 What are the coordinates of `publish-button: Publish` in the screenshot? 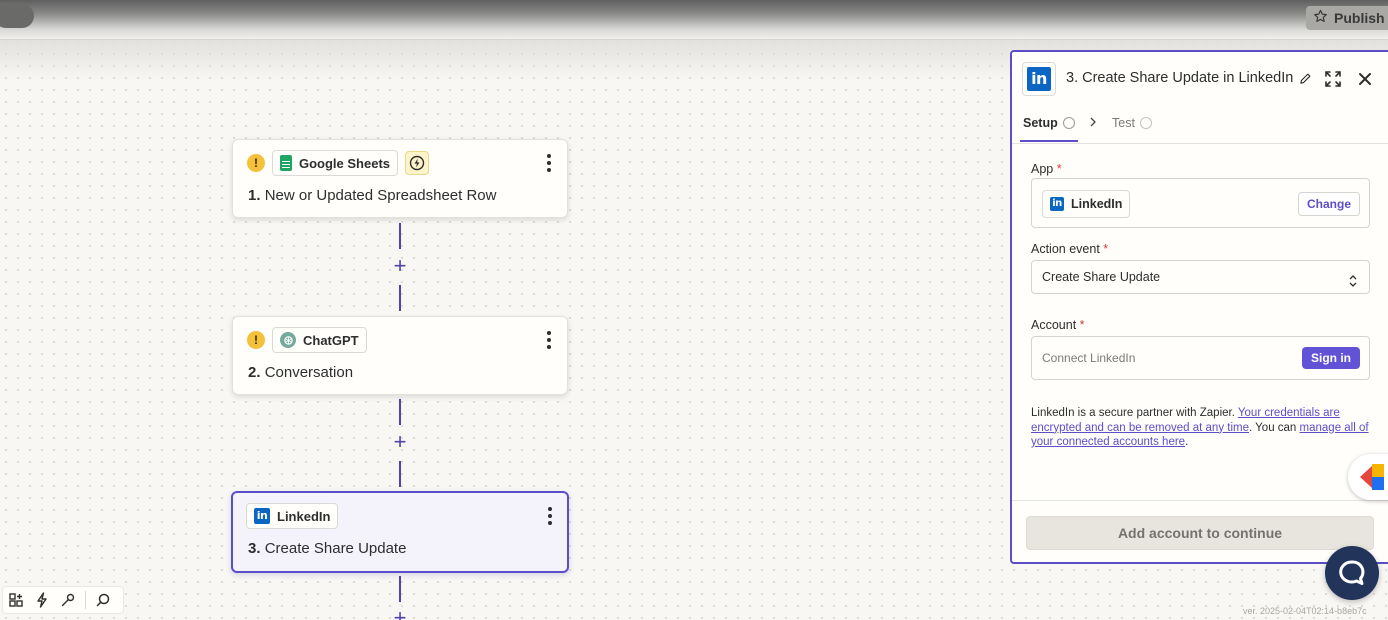 It's located at (1347, 18).